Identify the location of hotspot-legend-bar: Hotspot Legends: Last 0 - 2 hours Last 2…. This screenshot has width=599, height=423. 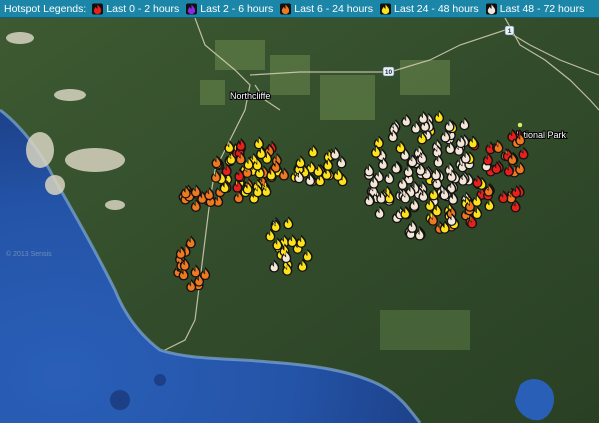
(299, 9).